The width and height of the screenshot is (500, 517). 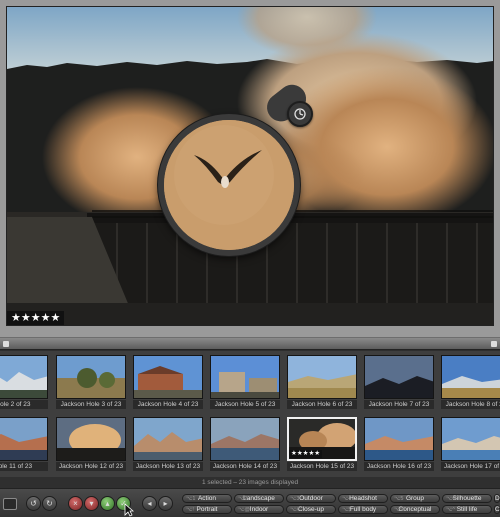 I want to click on keyword-shortcut: ⌥2, so click(x=243, y=499).